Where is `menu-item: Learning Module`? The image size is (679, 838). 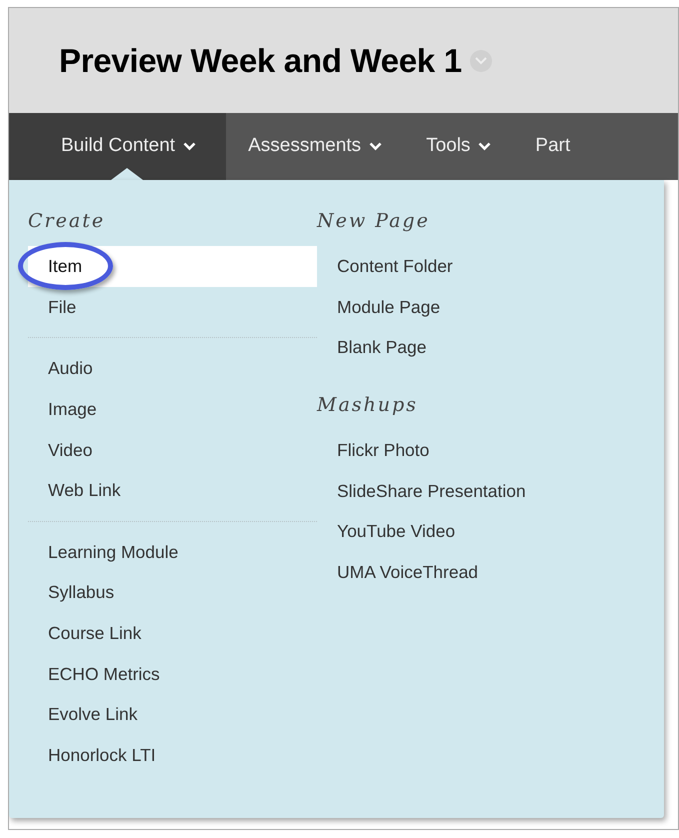
menu-item: Learning Module is located at coordinates (172, 552).